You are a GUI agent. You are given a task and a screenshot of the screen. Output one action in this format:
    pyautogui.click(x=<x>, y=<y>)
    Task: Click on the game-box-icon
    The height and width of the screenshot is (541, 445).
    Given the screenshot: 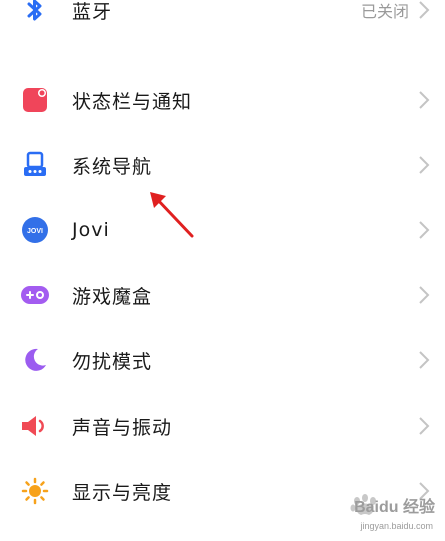 What is the action you would take?
    pyautogui.click(x=35, y=295)
    